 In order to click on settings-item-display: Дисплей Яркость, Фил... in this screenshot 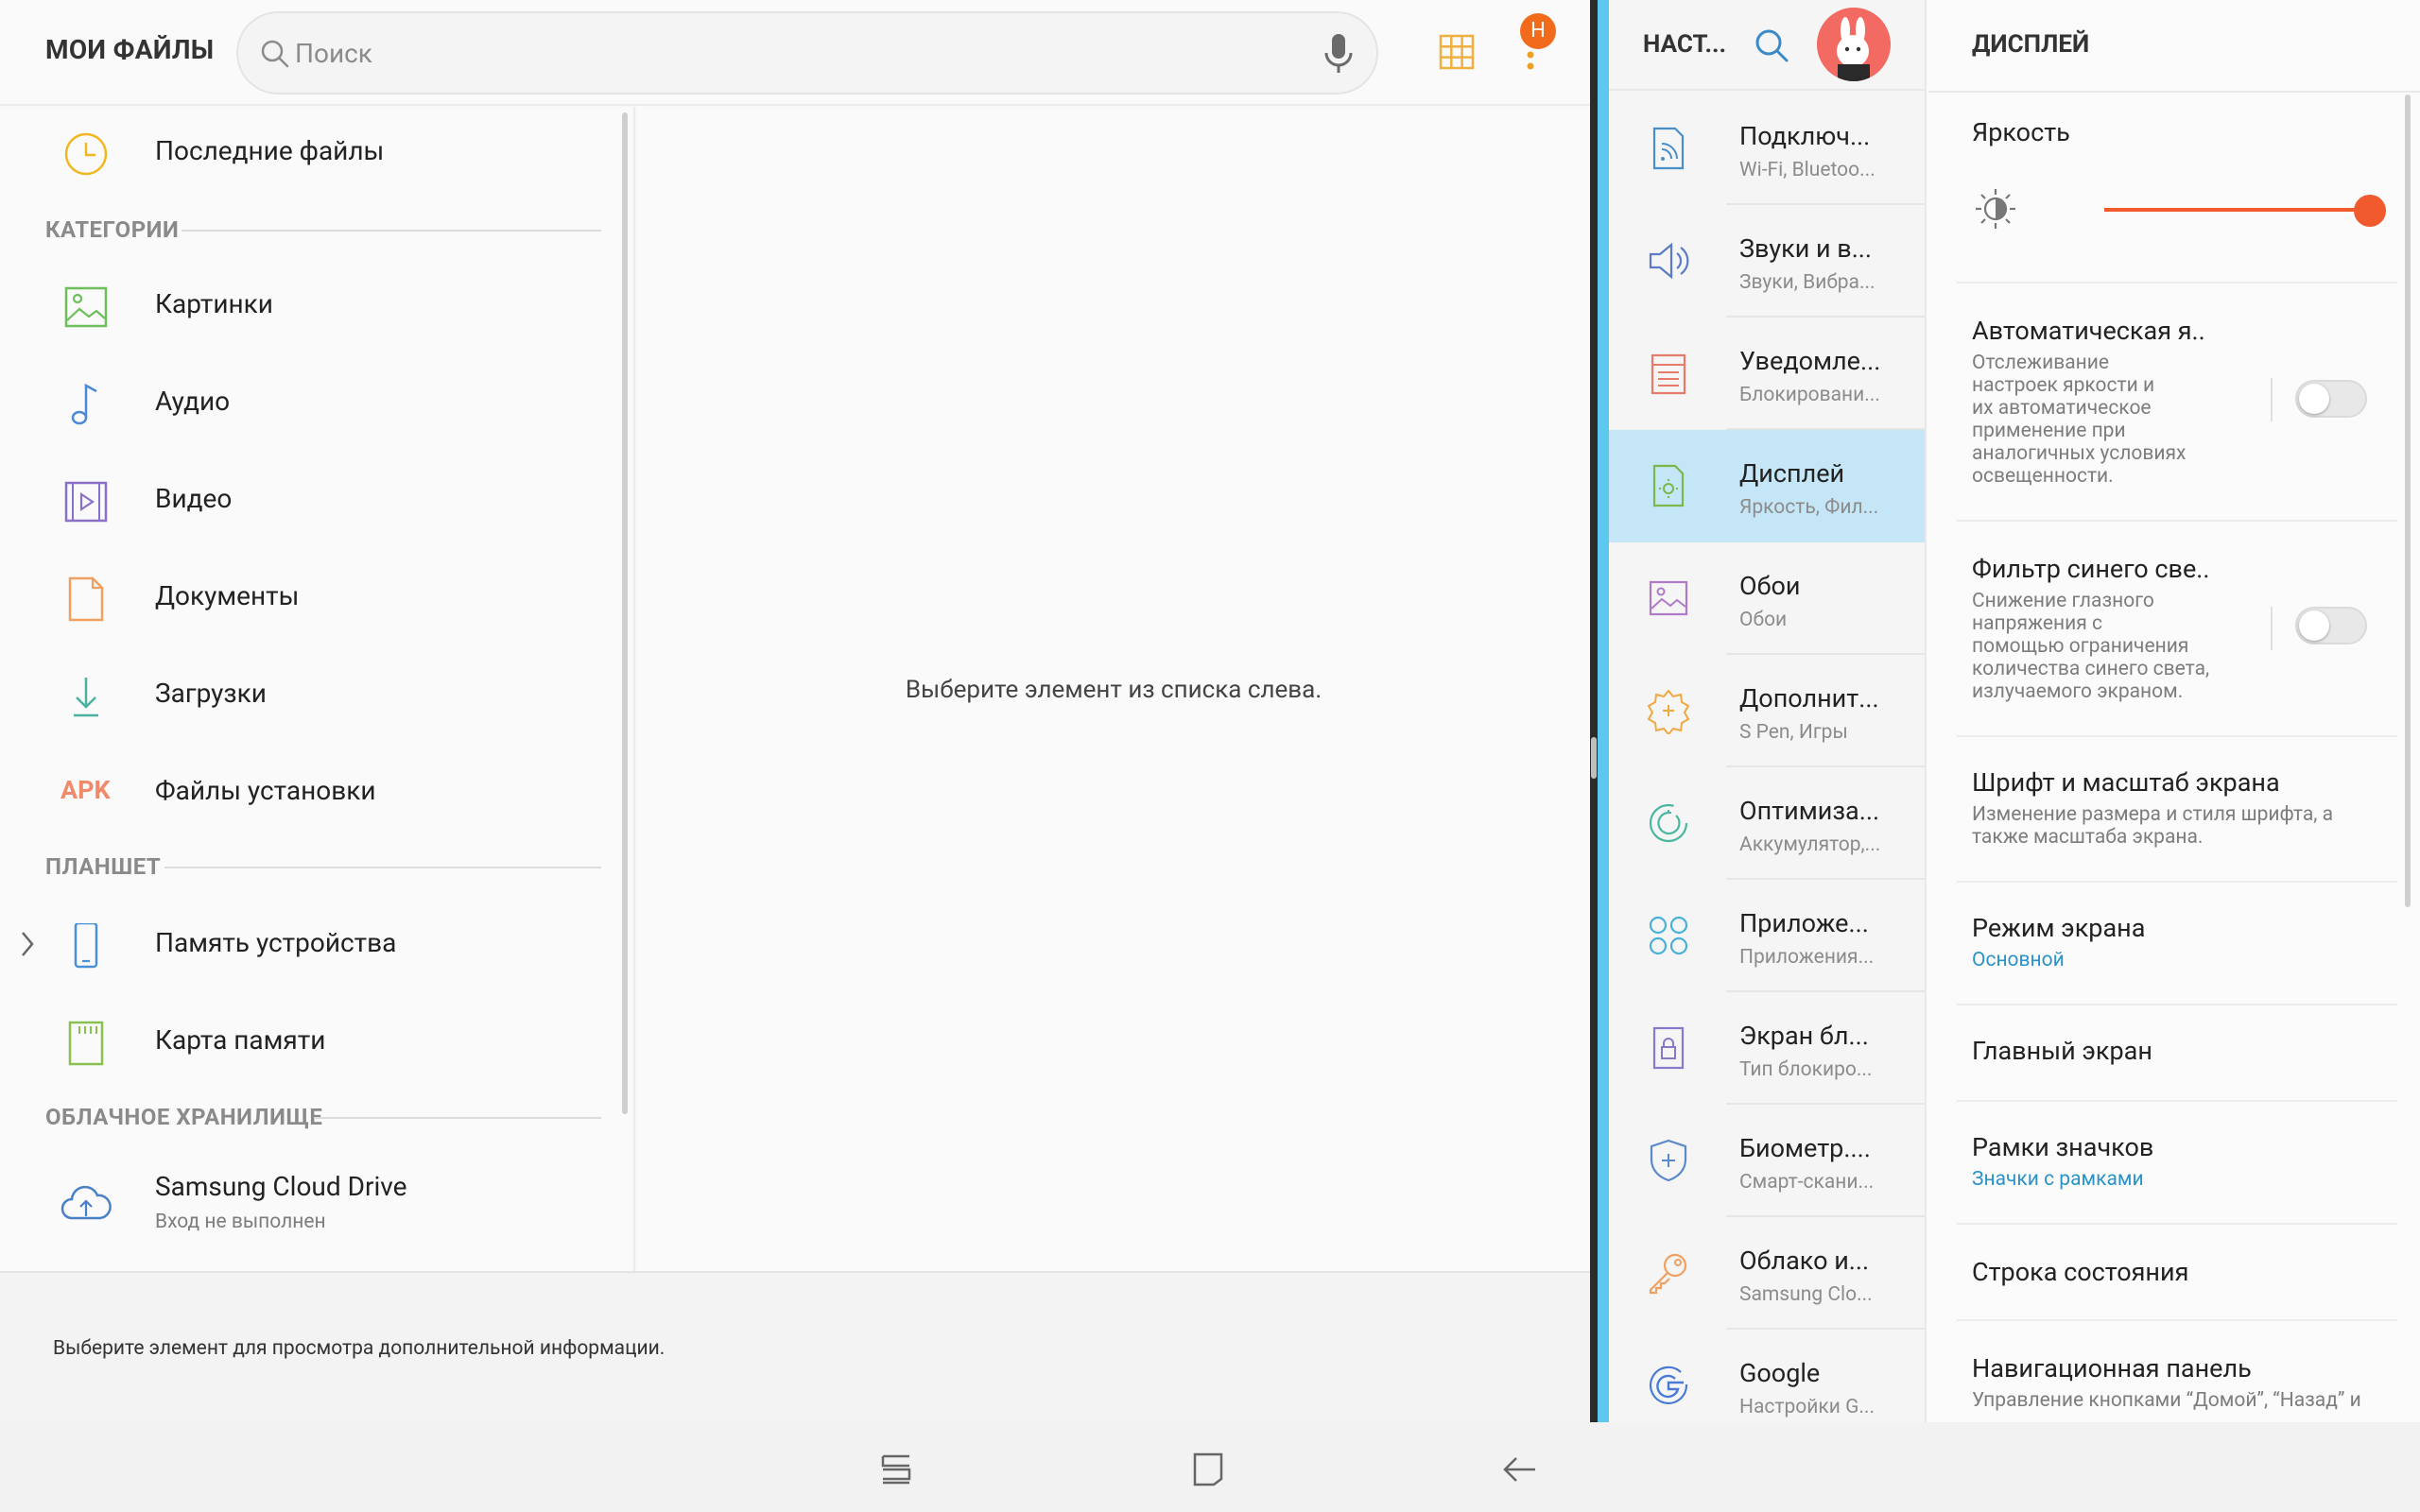, I will do `click(1767, 486)`.